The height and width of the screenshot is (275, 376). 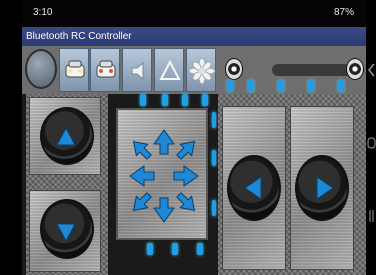 What do you see at coordinates (142, 176) in the screenshot?
I see `arrow-left-button` at bounding box center [142, 176].